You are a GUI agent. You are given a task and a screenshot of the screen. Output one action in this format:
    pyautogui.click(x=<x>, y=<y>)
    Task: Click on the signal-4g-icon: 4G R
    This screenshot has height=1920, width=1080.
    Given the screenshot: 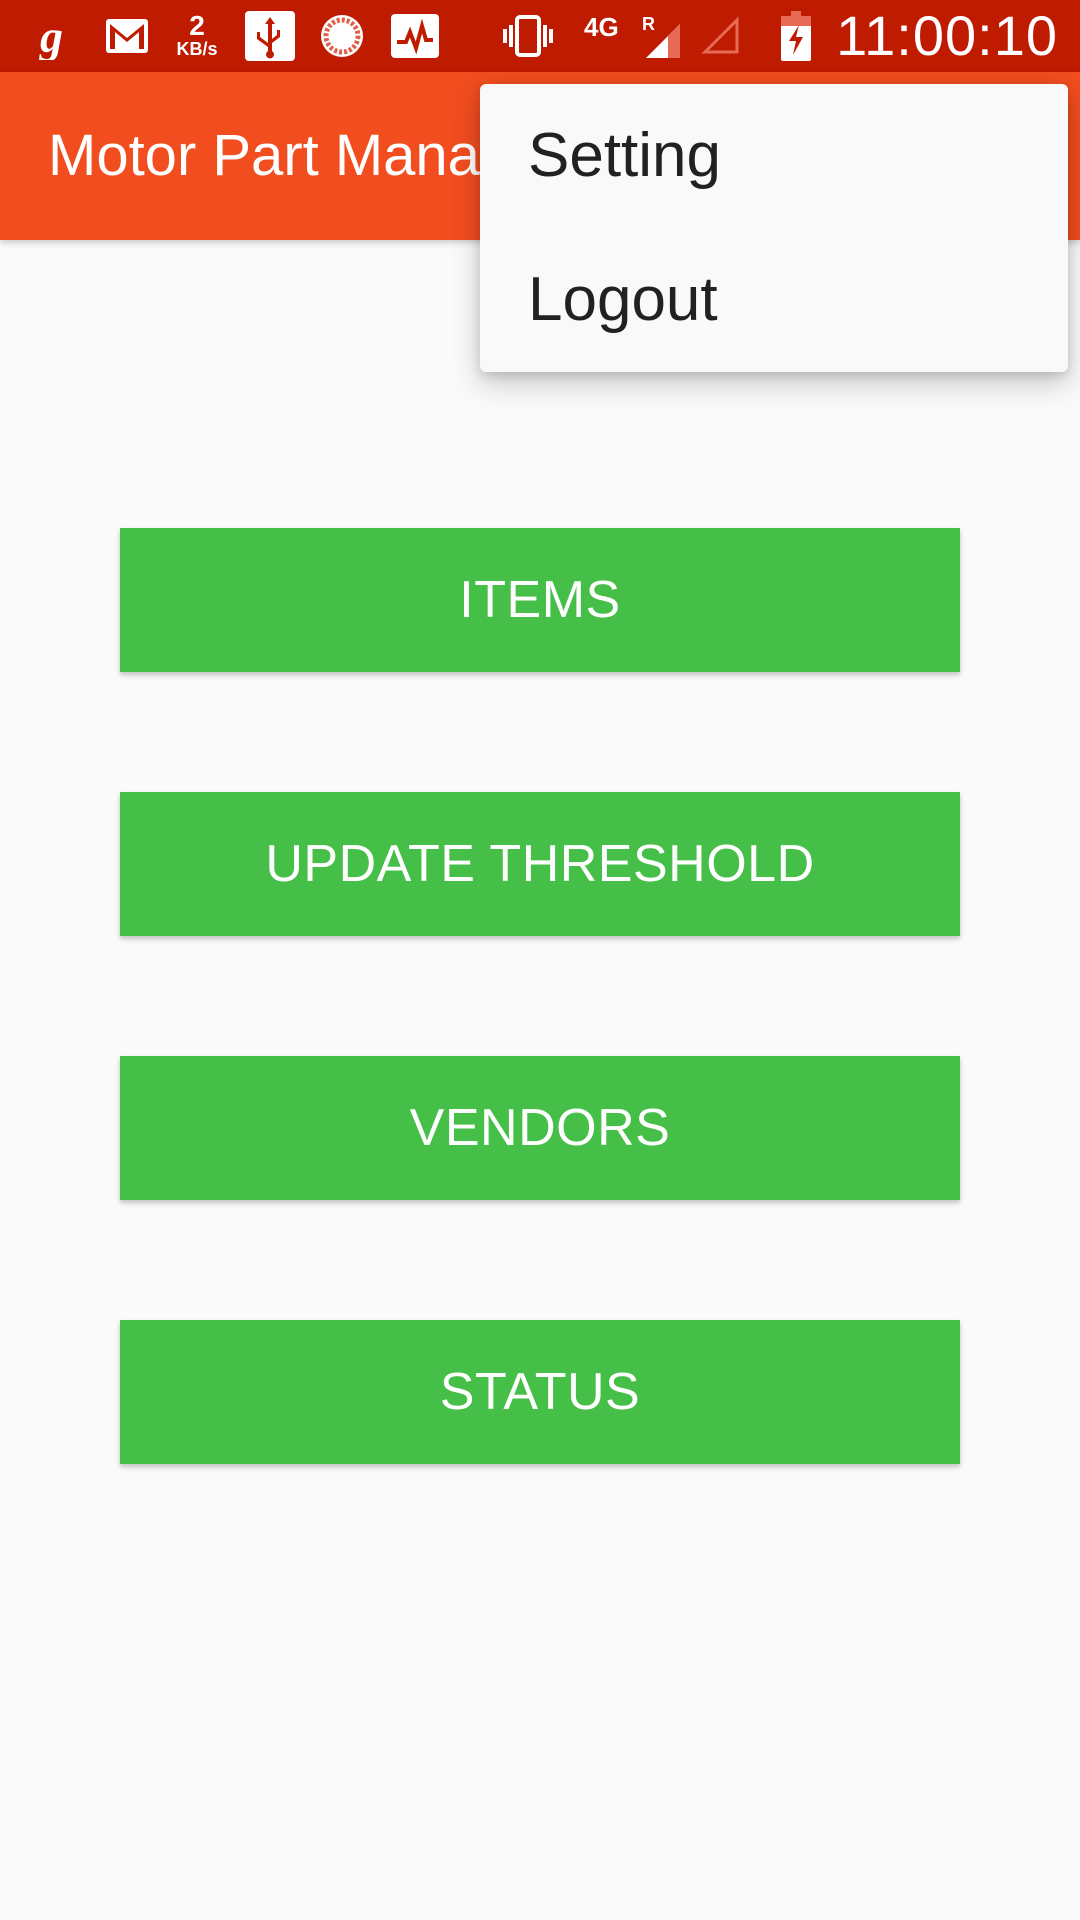 What is the action you would take?
    pyautogui.click(x=634, y=36)
    